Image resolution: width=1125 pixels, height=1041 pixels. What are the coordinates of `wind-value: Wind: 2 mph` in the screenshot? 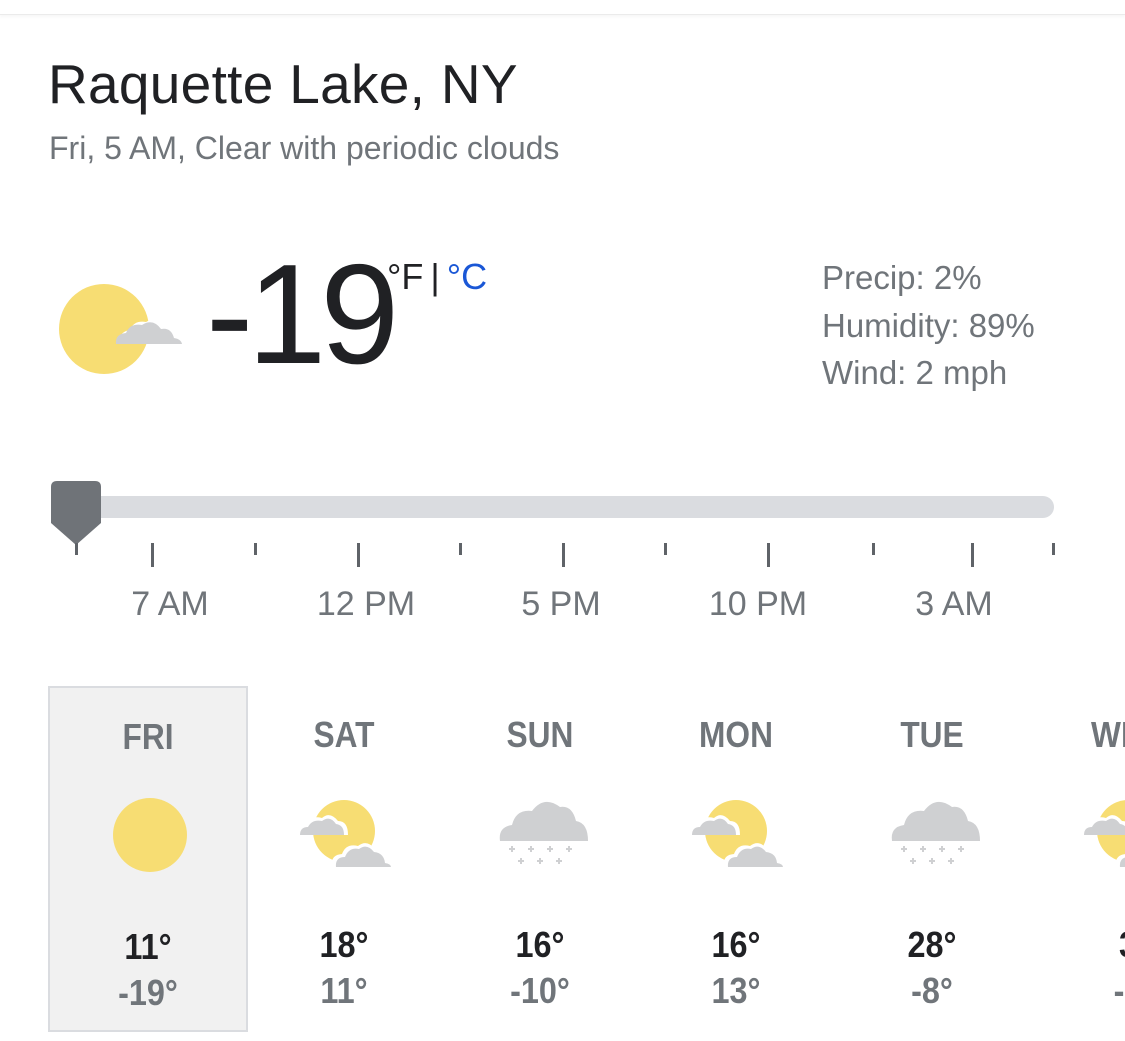 It's located at (915, 372).